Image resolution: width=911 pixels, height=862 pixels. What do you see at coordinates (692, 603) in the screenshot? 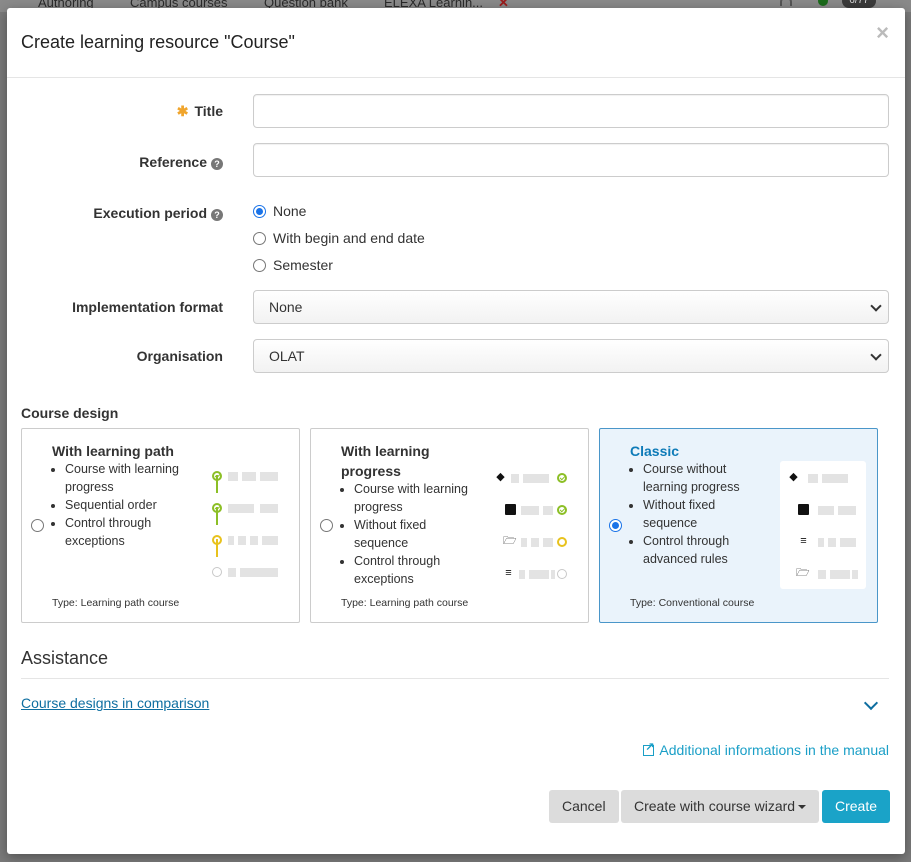
I see `card-type: Type: Conventional course` at bounding box center [692, 603].